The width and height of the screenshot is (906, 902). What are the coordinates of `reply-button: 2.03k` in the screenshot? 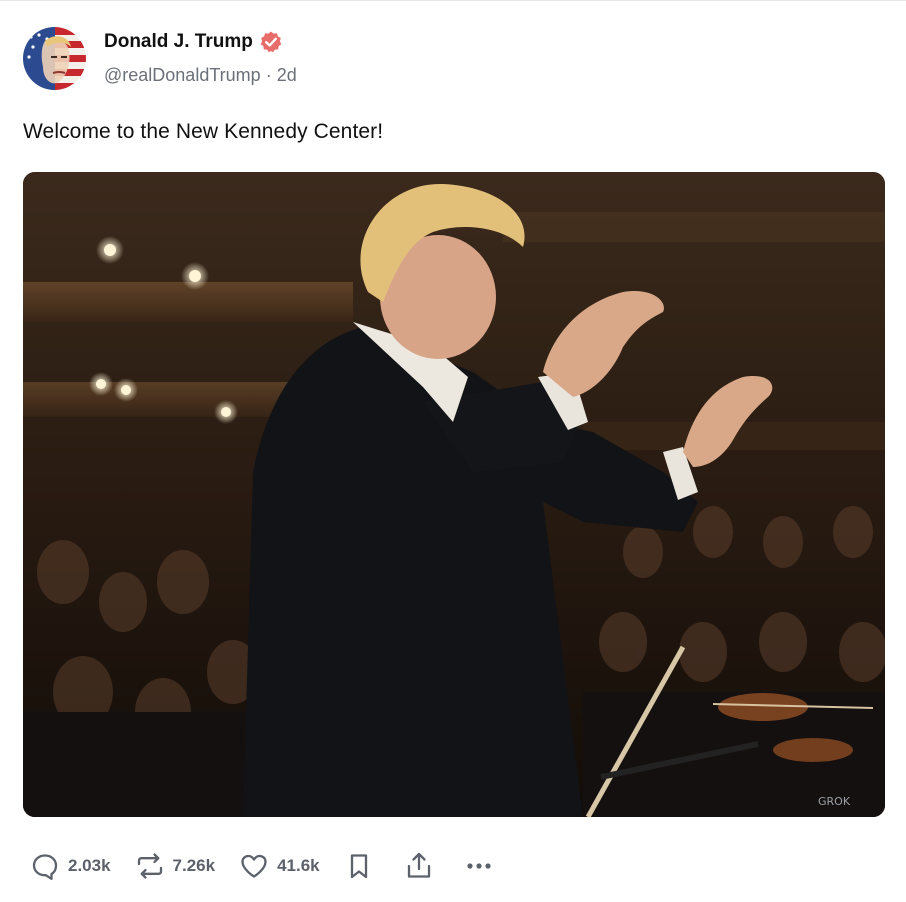 It's located at (70, 866).